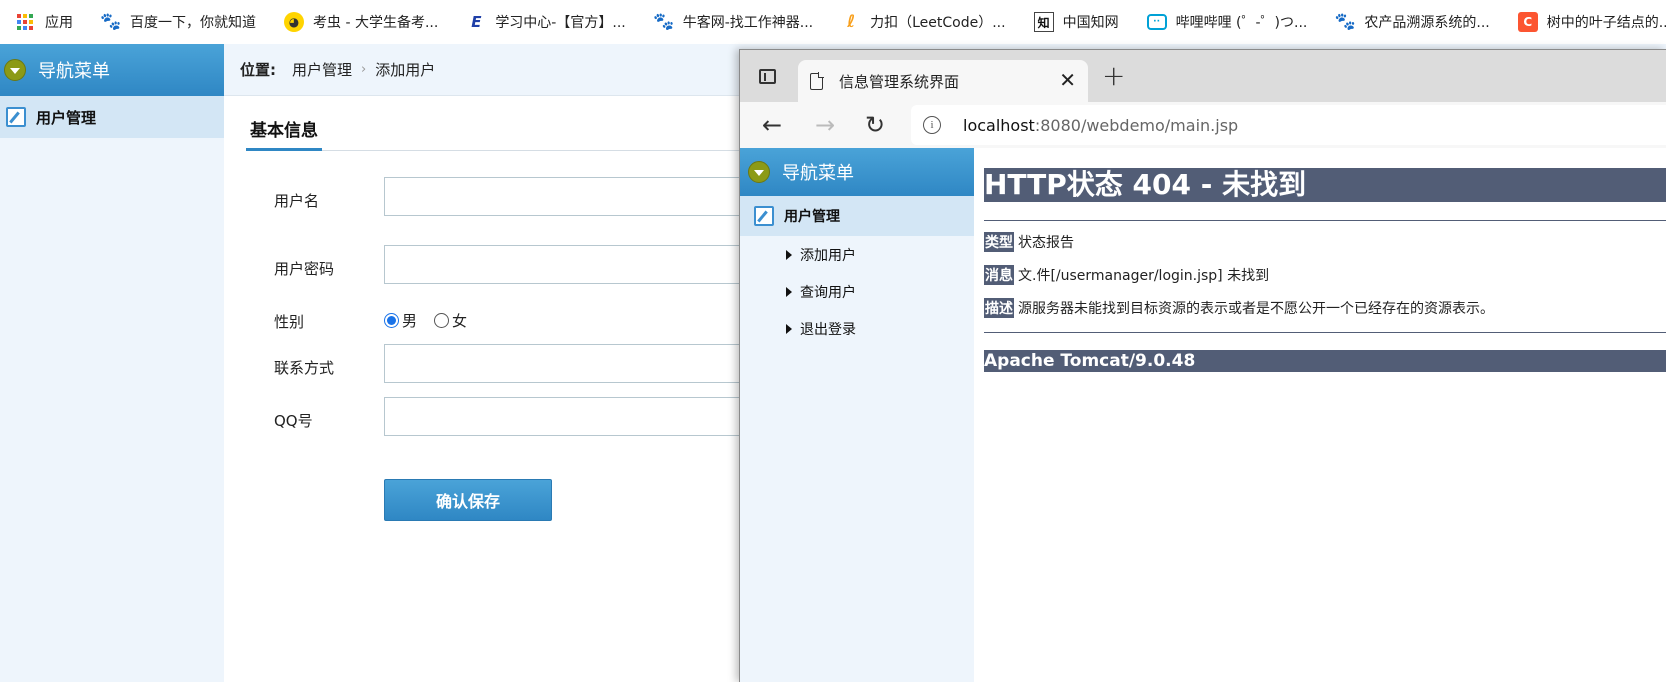 The image size is (1666, 682). I want to click on kaochong-icon: ◕, so click(294, 22).